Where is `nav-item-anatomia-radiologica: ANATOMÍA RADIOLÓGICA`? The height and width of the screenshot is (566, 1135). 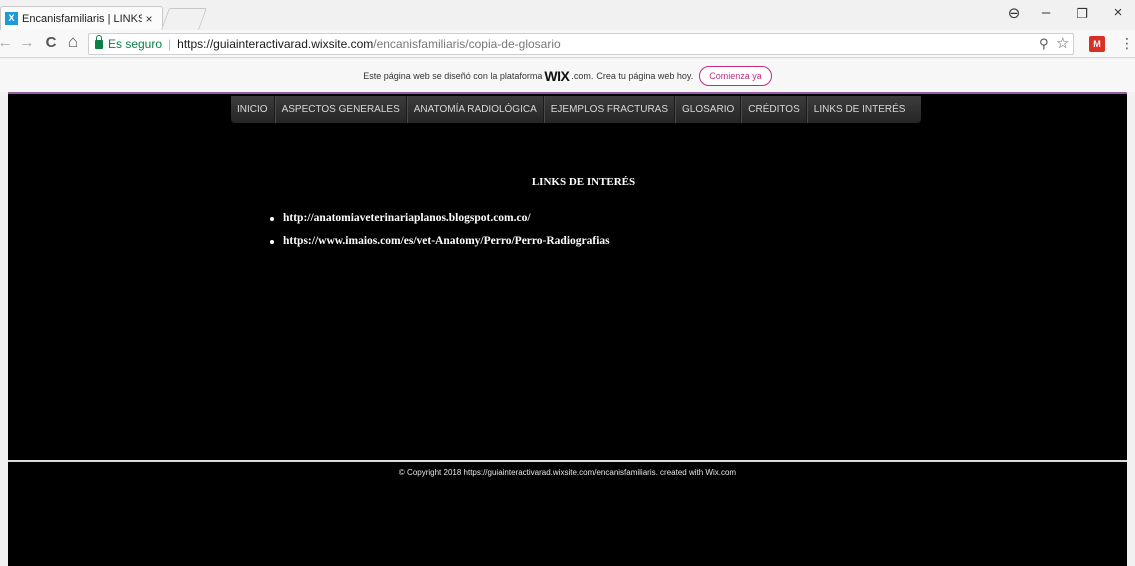 nav-item-anatomia-radiologica: ANATOMÍA RADIOLÓGICA is located at coordinates (475, 109).